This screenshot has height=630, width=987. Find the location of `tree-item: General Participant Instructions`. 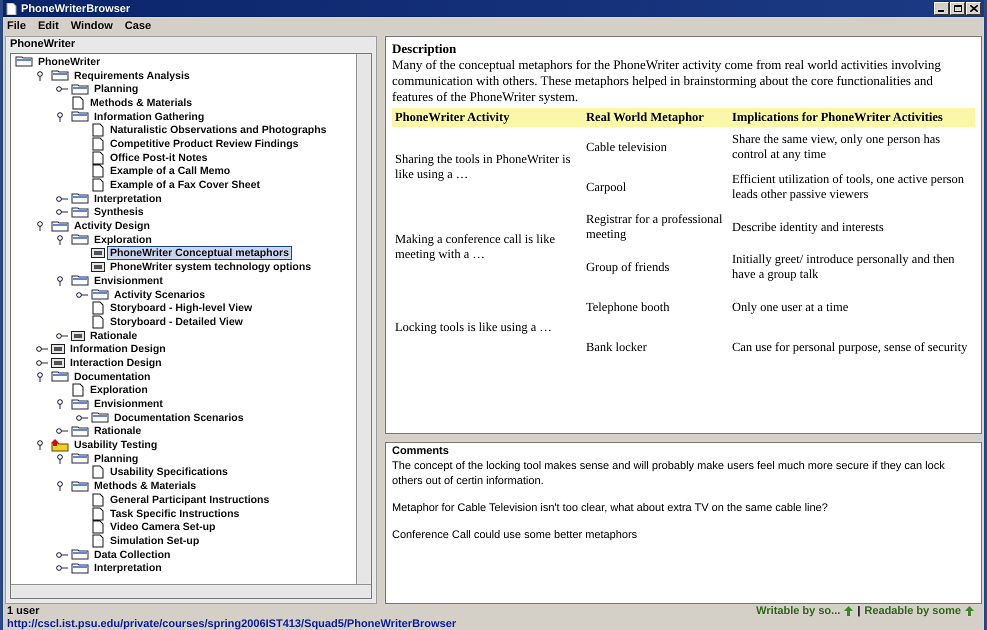

tree-item: General Participant Instructions is located at coordinates (189, 499).